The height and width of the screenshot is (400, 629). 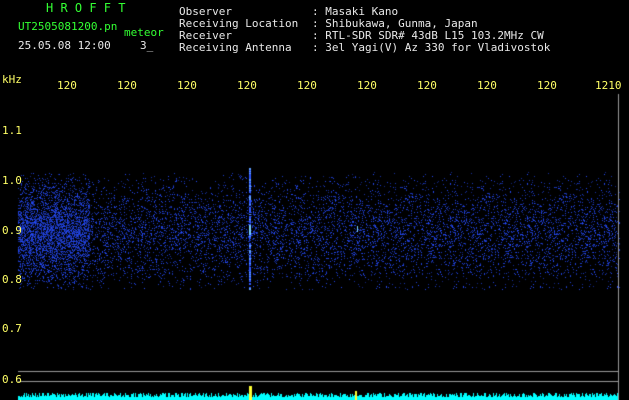 What do you see at coordinates (147, 45) in the screenshot?
I see `count-label: 3_` at bounding box center [147, 45].